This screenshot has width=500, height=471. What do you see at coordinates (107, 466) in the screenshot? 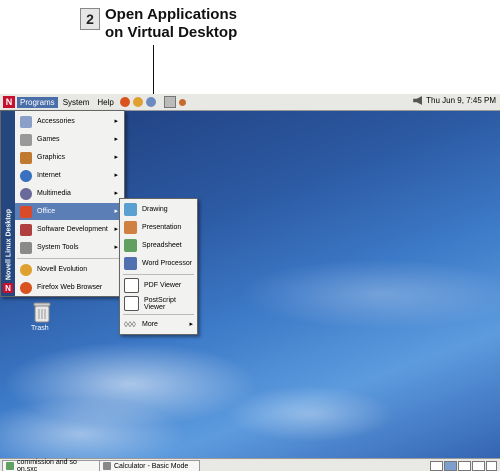
I see `calculator-task-icon` at bounding box center [107, 466].